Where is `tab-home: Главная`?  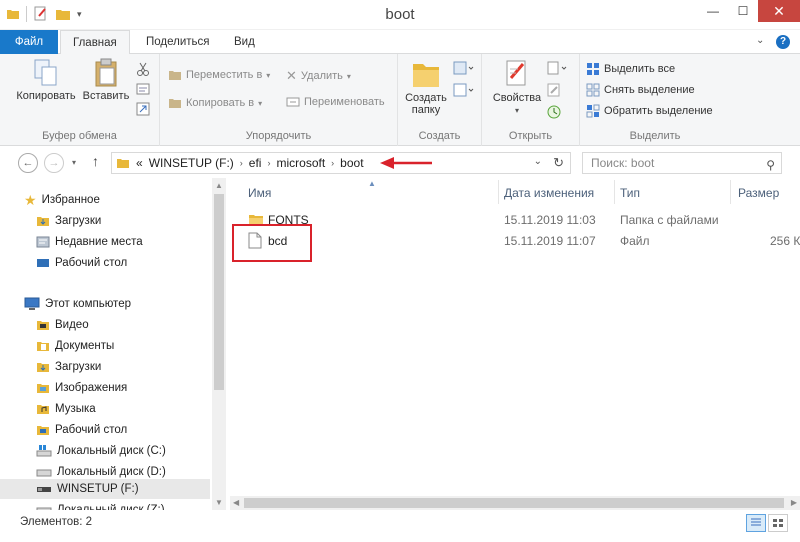 tab-home: Главная is located at coordinates (95, 42).